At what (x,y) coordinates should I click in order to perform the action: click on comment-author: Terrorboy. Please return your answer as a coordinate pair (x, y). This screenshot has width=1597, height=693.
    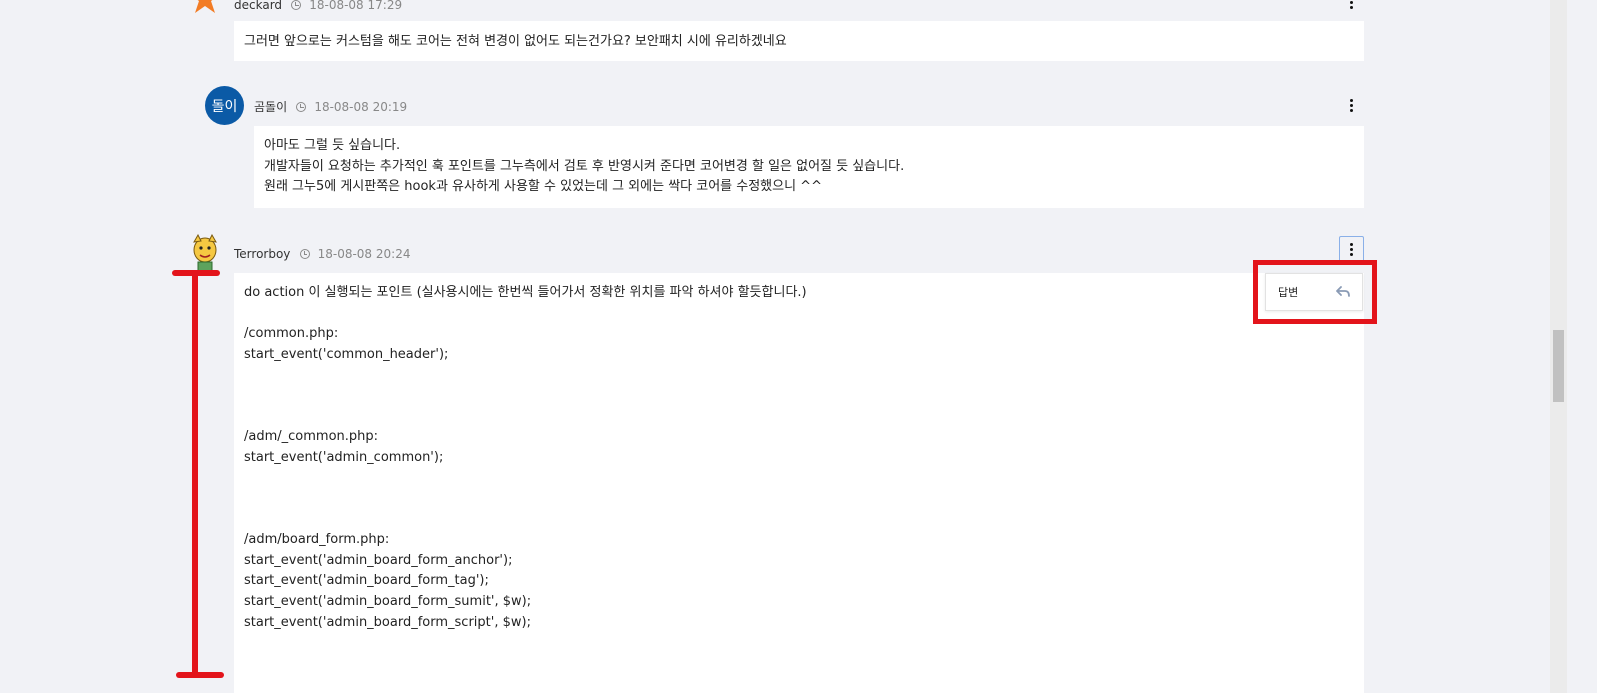
    Looking at the image, I should click on (262, 254).